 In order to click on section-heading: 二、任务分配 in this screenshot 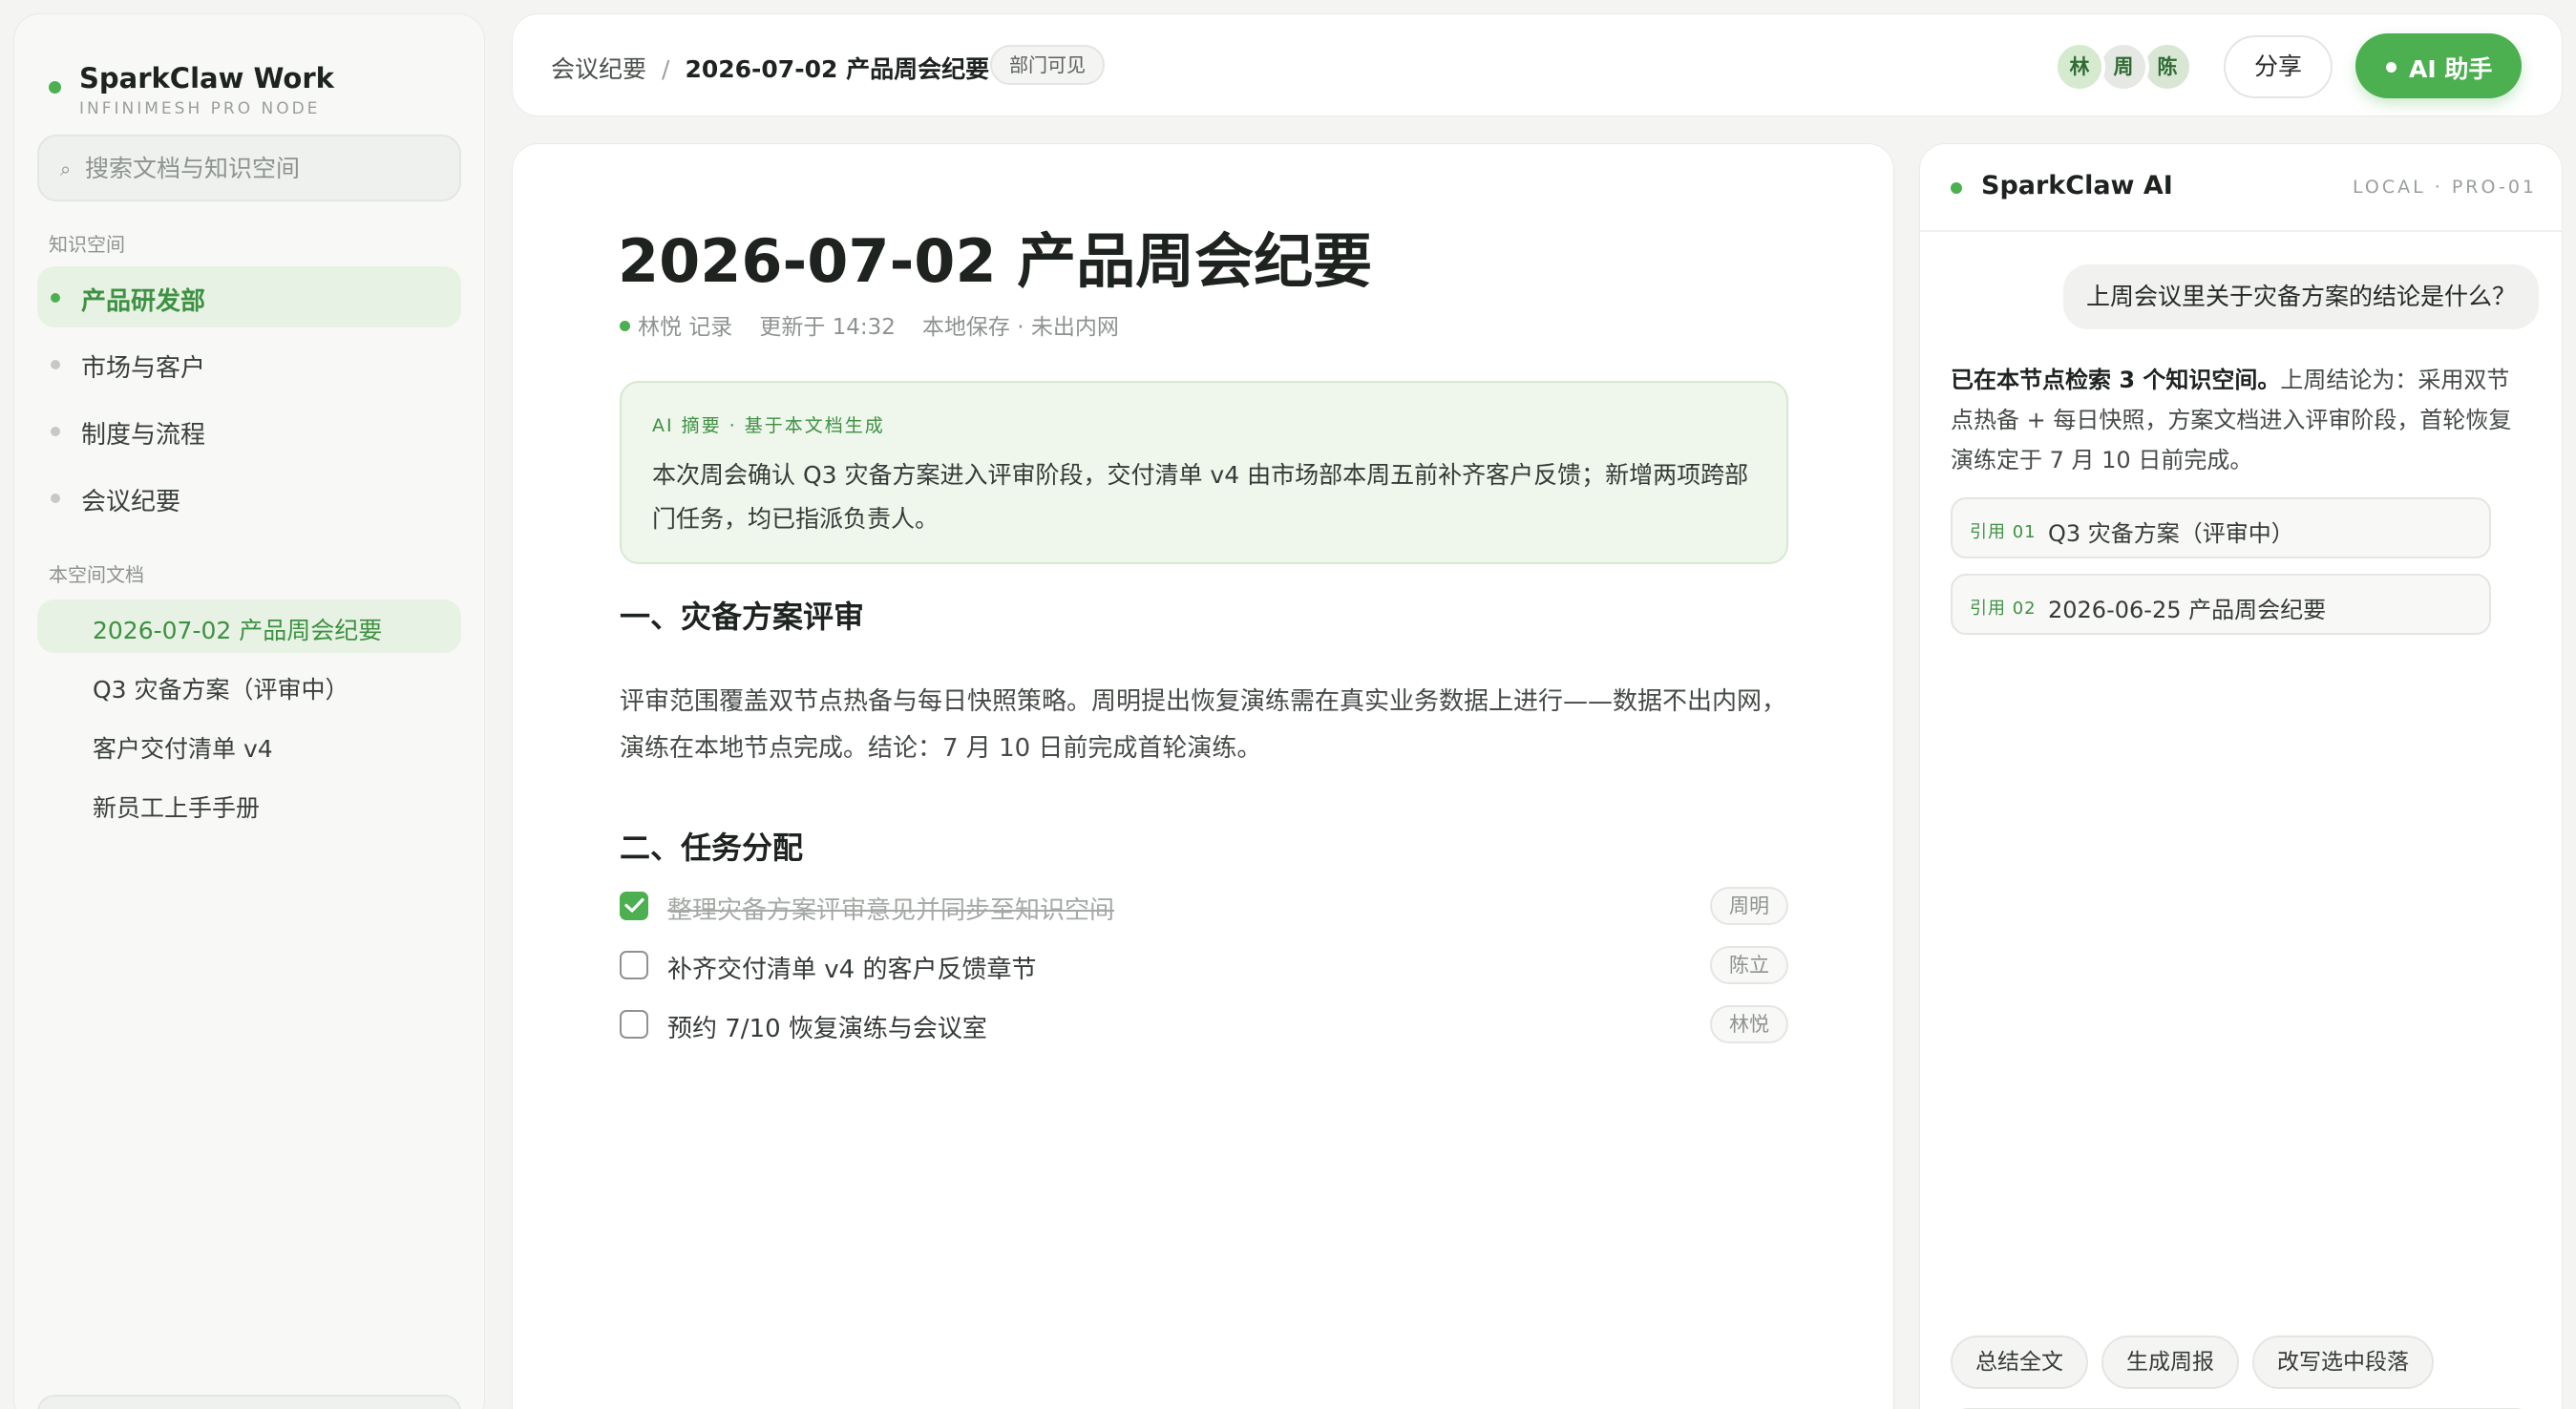, I will do `click(711, 846)`.